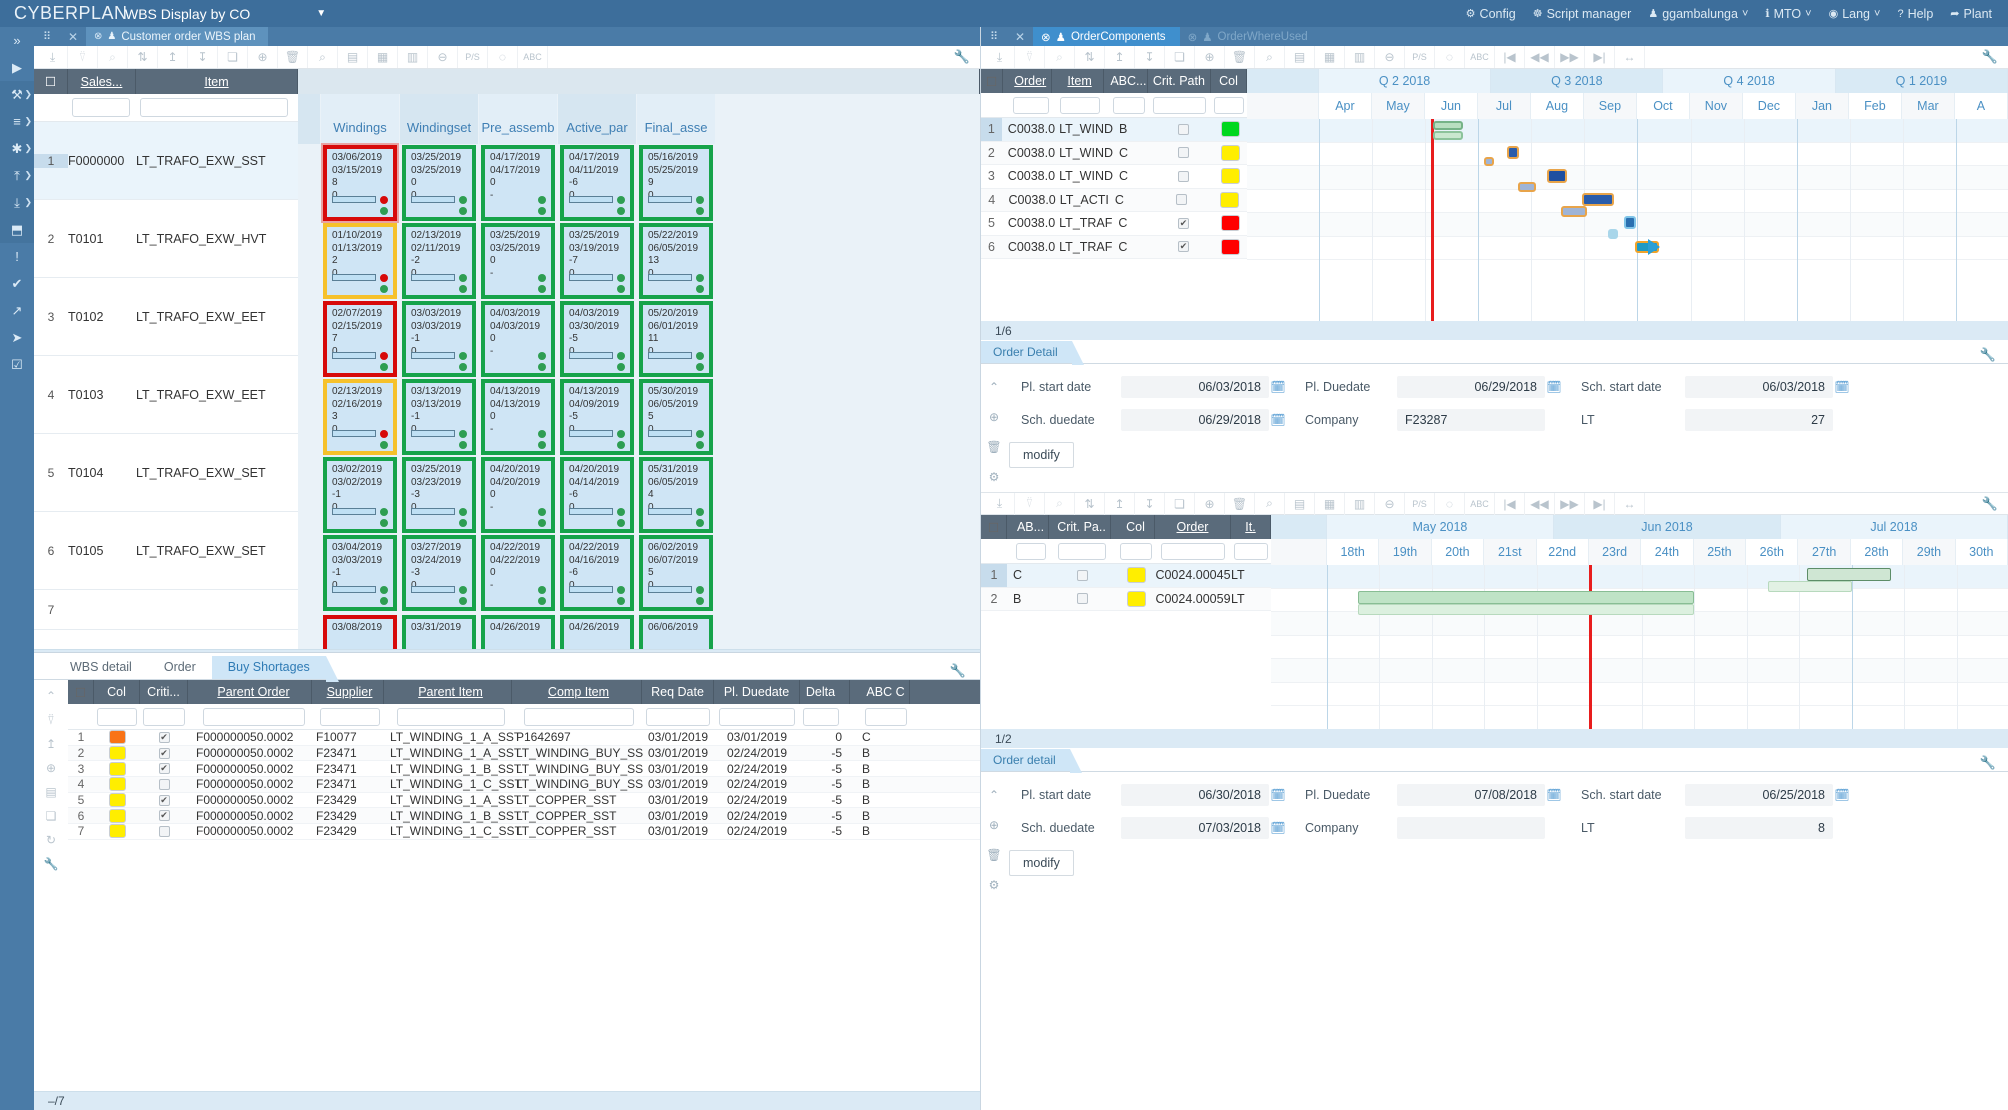 This screenshot has height=1110, width=2008. Describe the element at coordinates (1000, 503) in the screenshot. I see `toolbar-import-icon: ⤓` at that location.